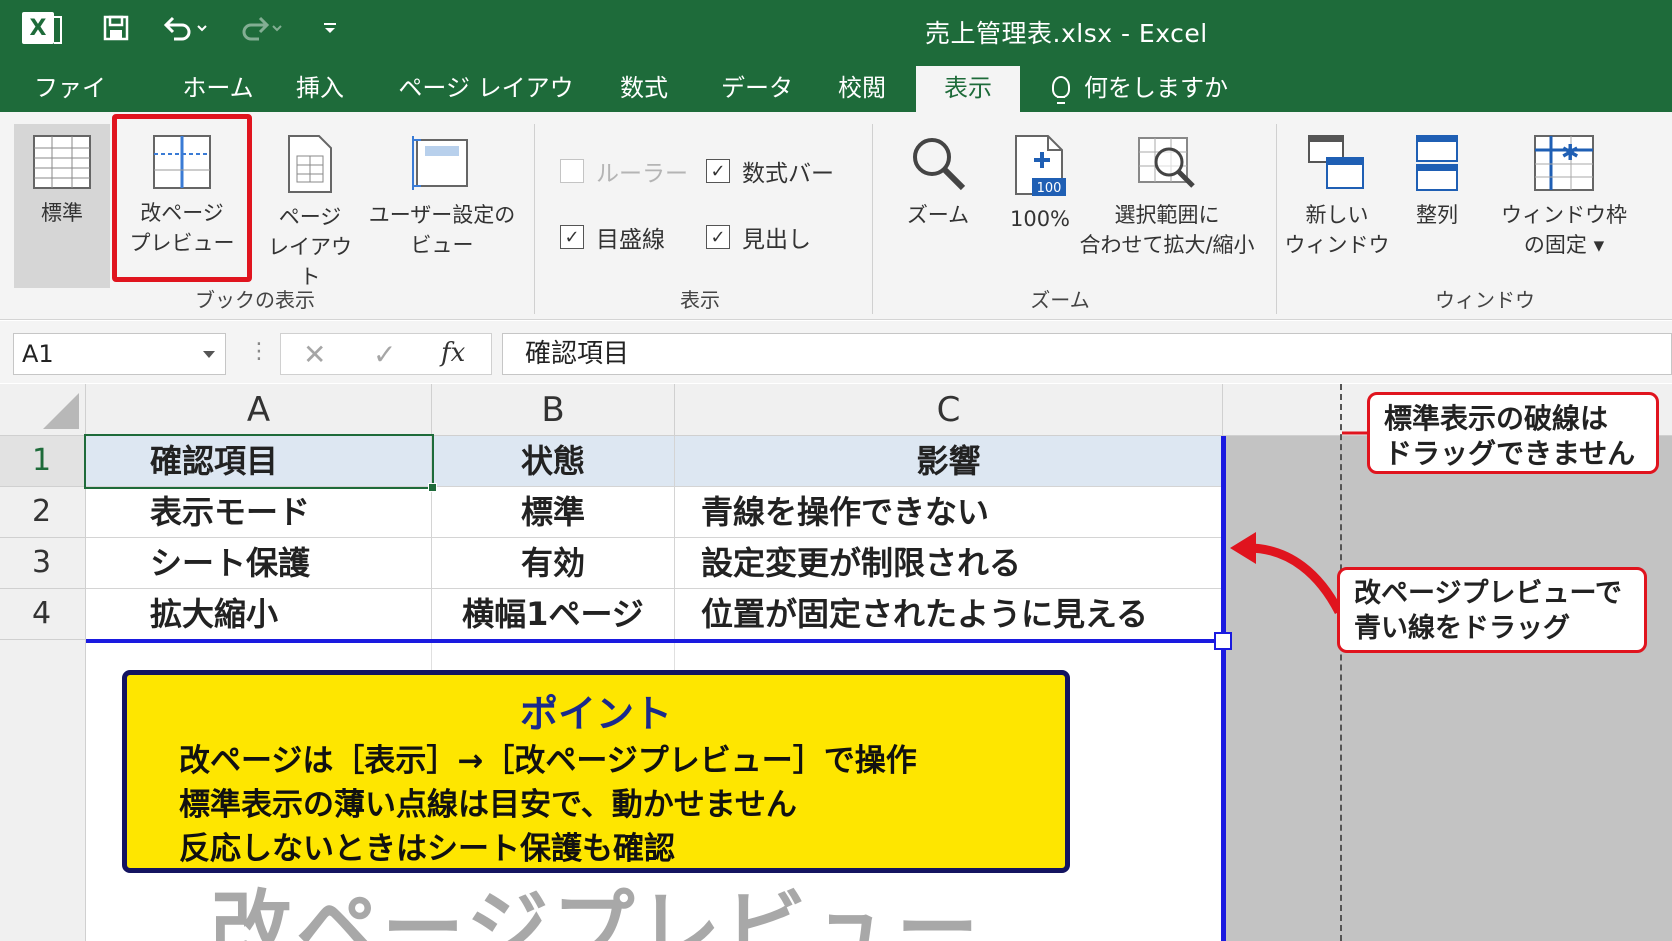  Describe the element at coordinates (949, 512) in the screenshot. I see `cell-c2: 青線を操作できない` at that location.